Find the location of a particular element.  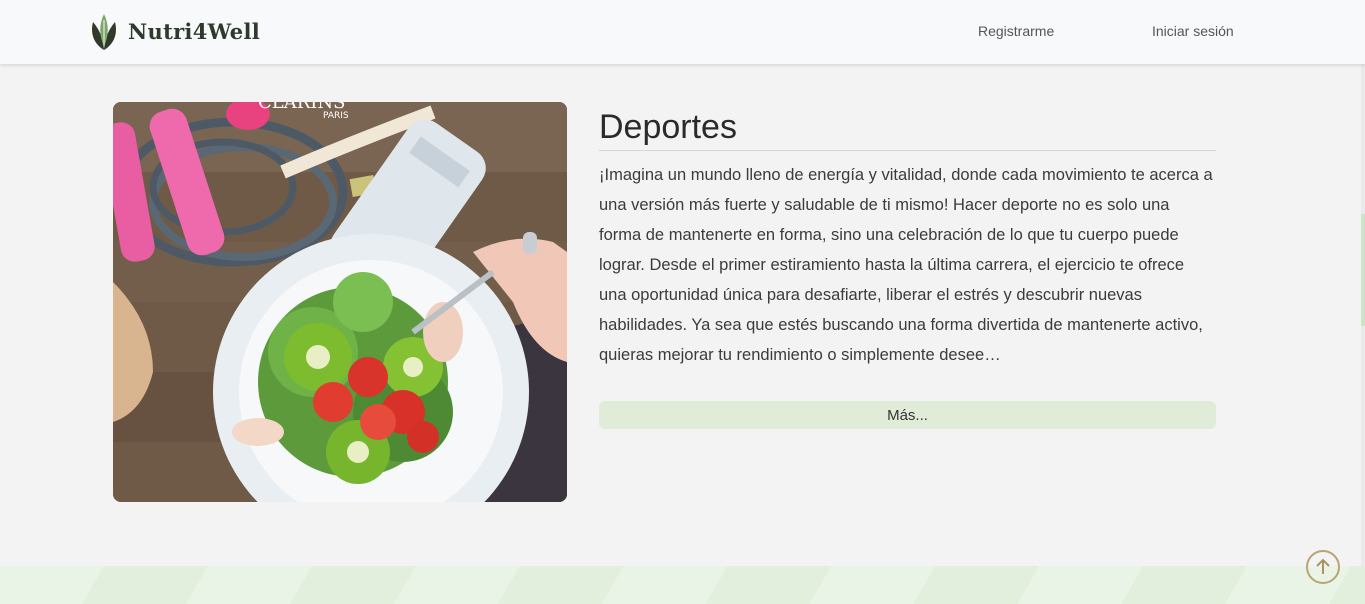

brand-link: Nutri4Well is located at coordinates (174, 31).